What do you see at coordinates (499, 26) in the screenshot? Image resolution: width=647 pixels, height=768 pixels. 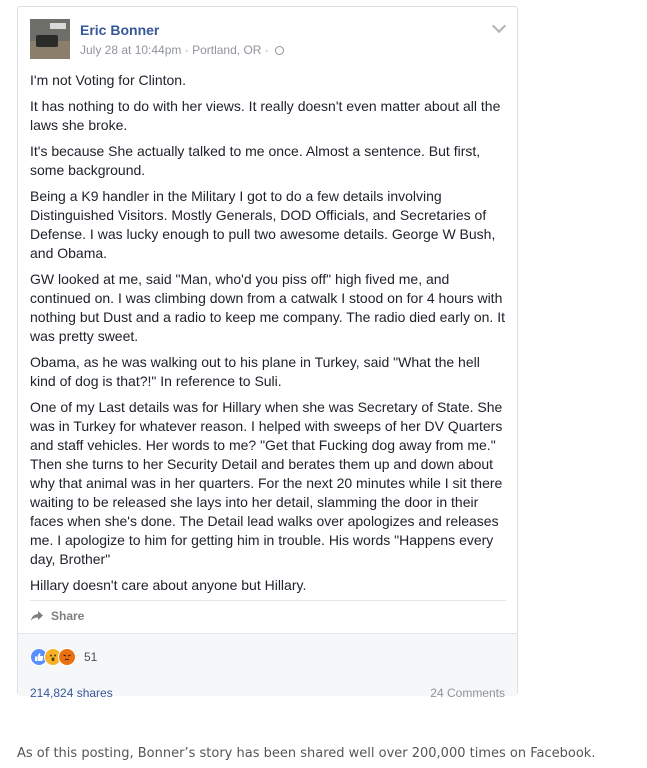 I see `chevron-down-icon` at bounding box center [499, 26].